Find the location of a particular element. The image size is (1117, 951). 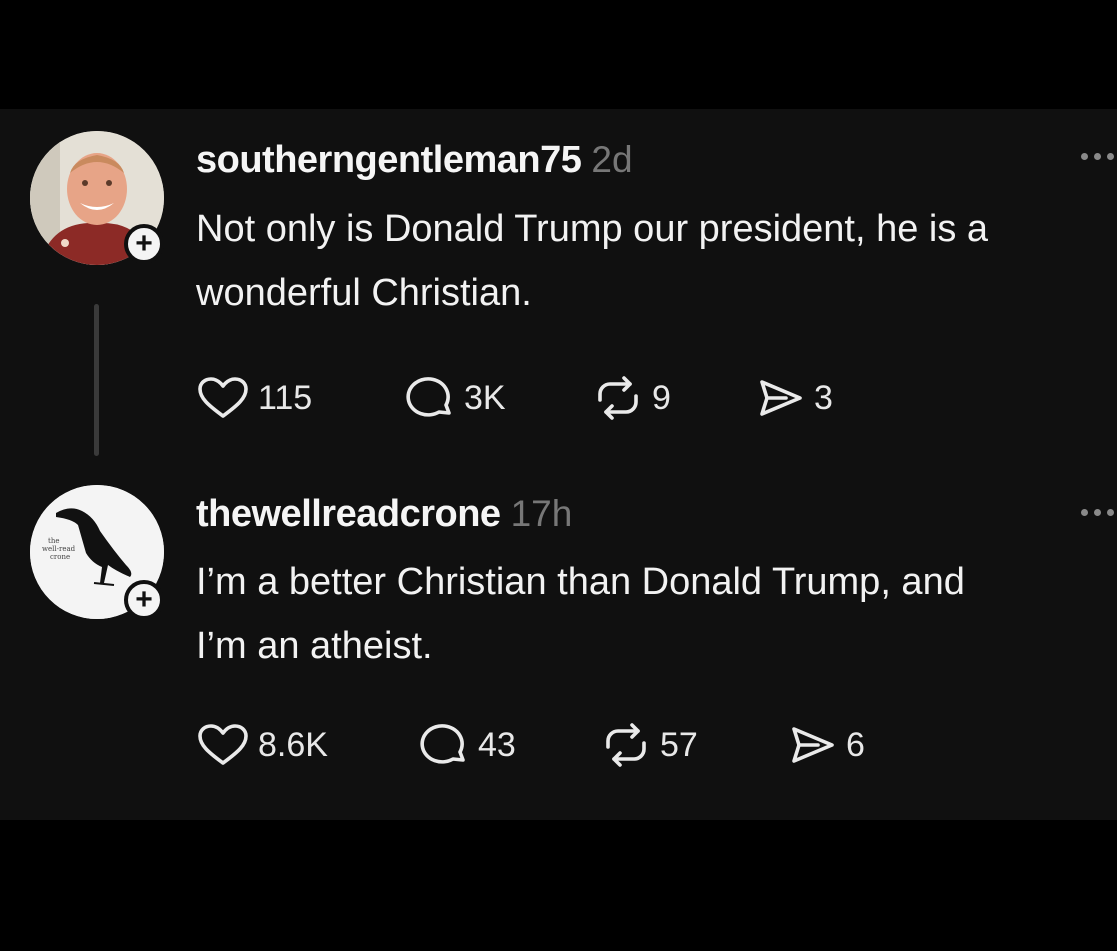

repost-count: 57 is located at coordinates (679, 744).